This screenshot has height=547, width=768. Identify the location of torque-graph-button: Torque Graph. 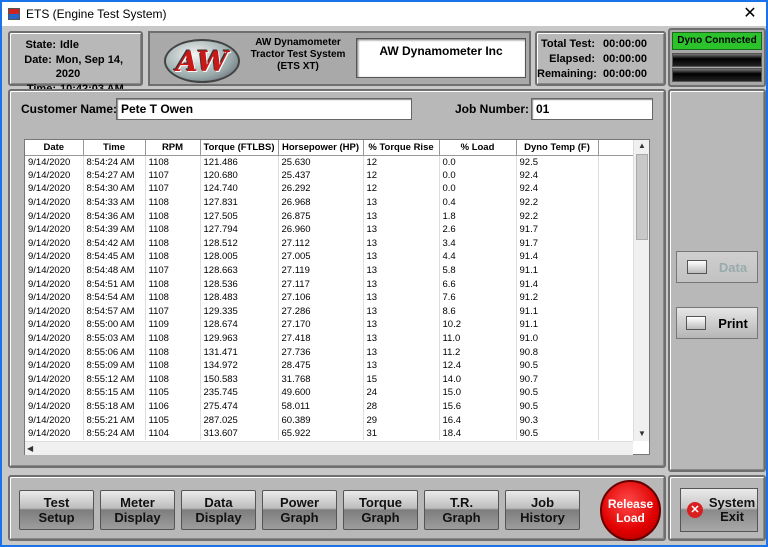
(380, 510).